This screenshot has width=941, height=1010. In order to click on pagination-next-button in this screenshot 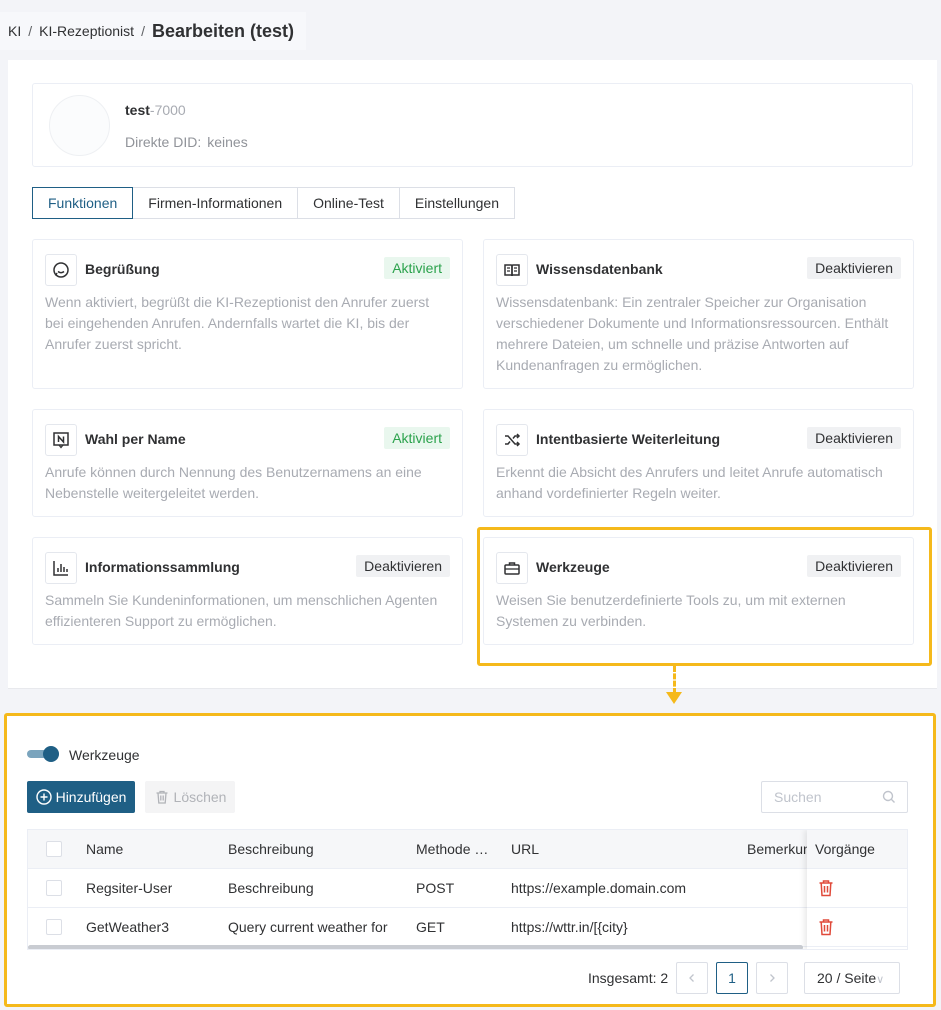, I will do `click(772, 978)`.